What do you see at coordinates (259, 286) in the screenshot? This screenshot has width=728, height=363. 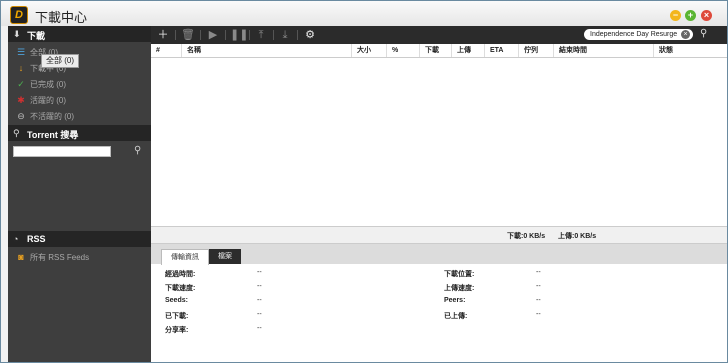 I see `download-speed-value: --` at bounding box center [259, 286].